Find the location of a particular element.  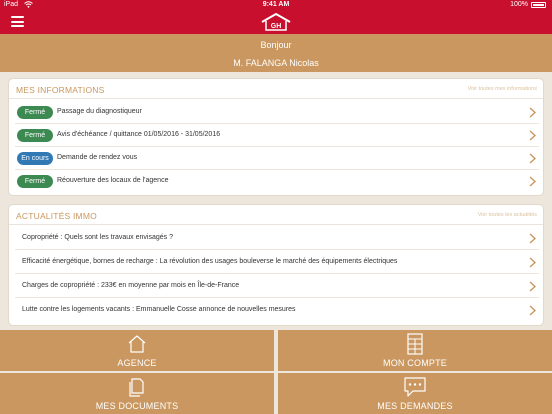

user-name: M. FALANGA Nicolas is located at coordinates (276, 63).